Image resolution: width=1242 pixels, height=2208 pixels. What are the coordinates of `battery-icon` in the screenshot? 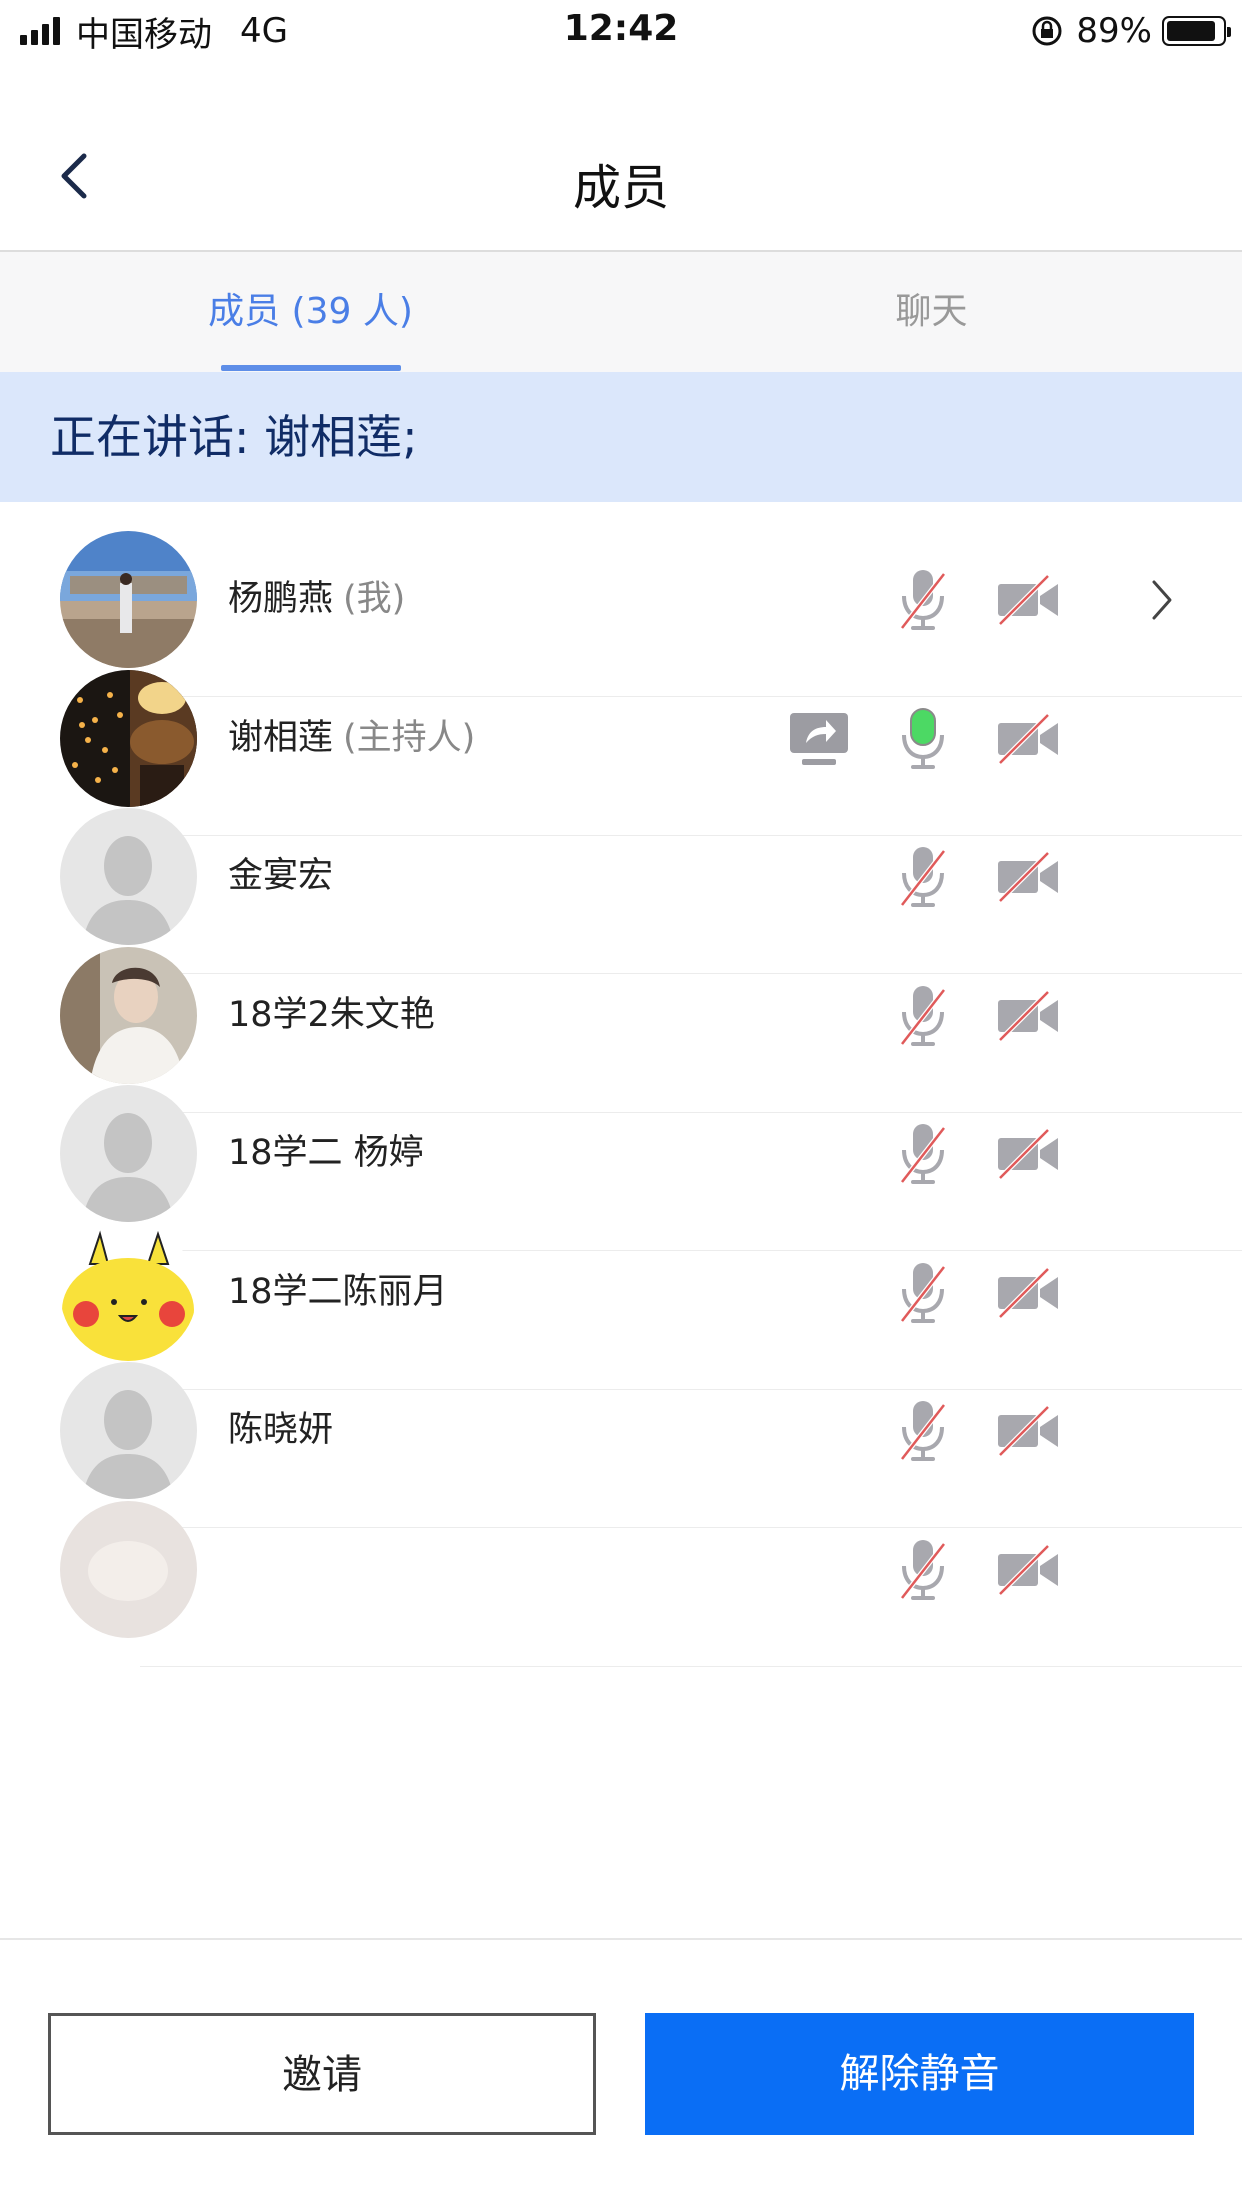 It's located at (1196, 31).